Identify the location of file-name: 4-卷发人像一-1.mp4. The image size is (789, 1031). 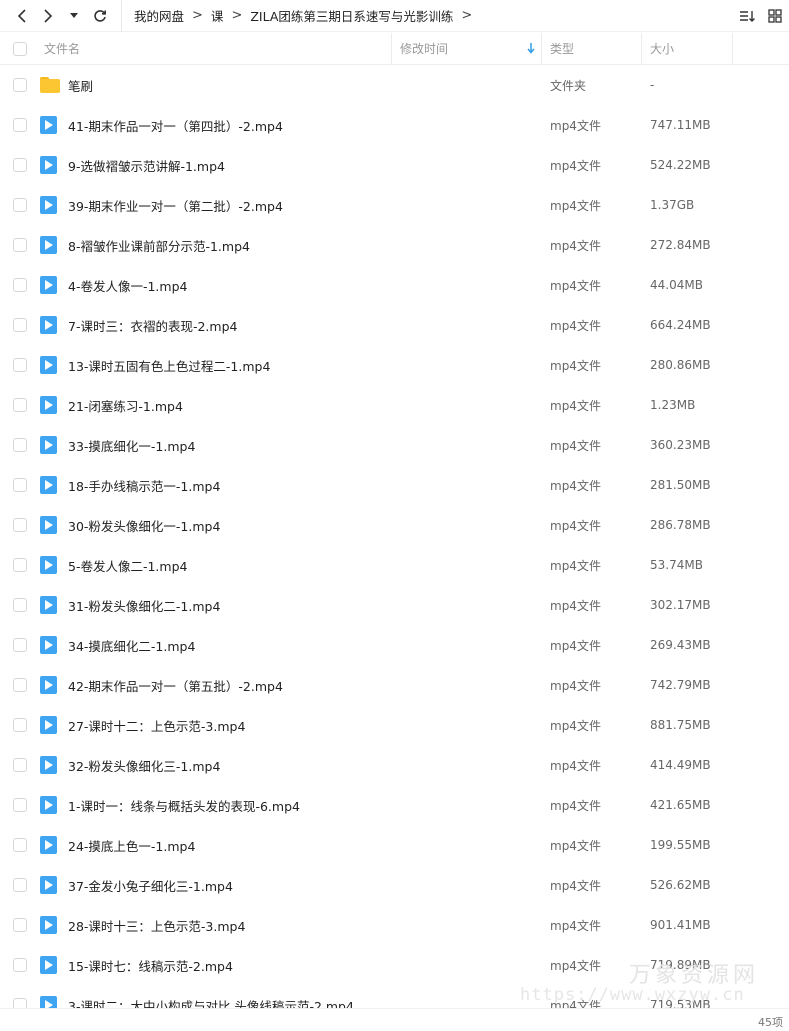
(309, 285).